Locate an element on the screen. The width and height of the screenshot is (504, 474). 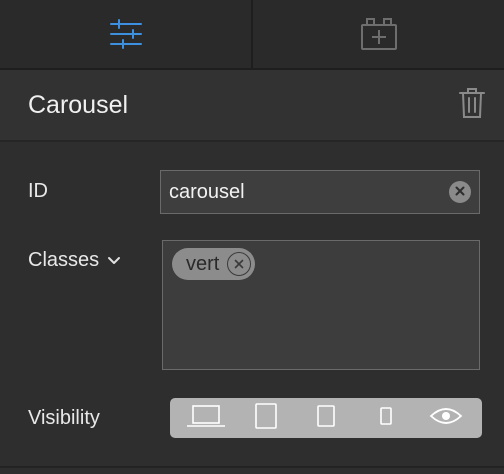
clear-icon is located at coordinates (460, 192).